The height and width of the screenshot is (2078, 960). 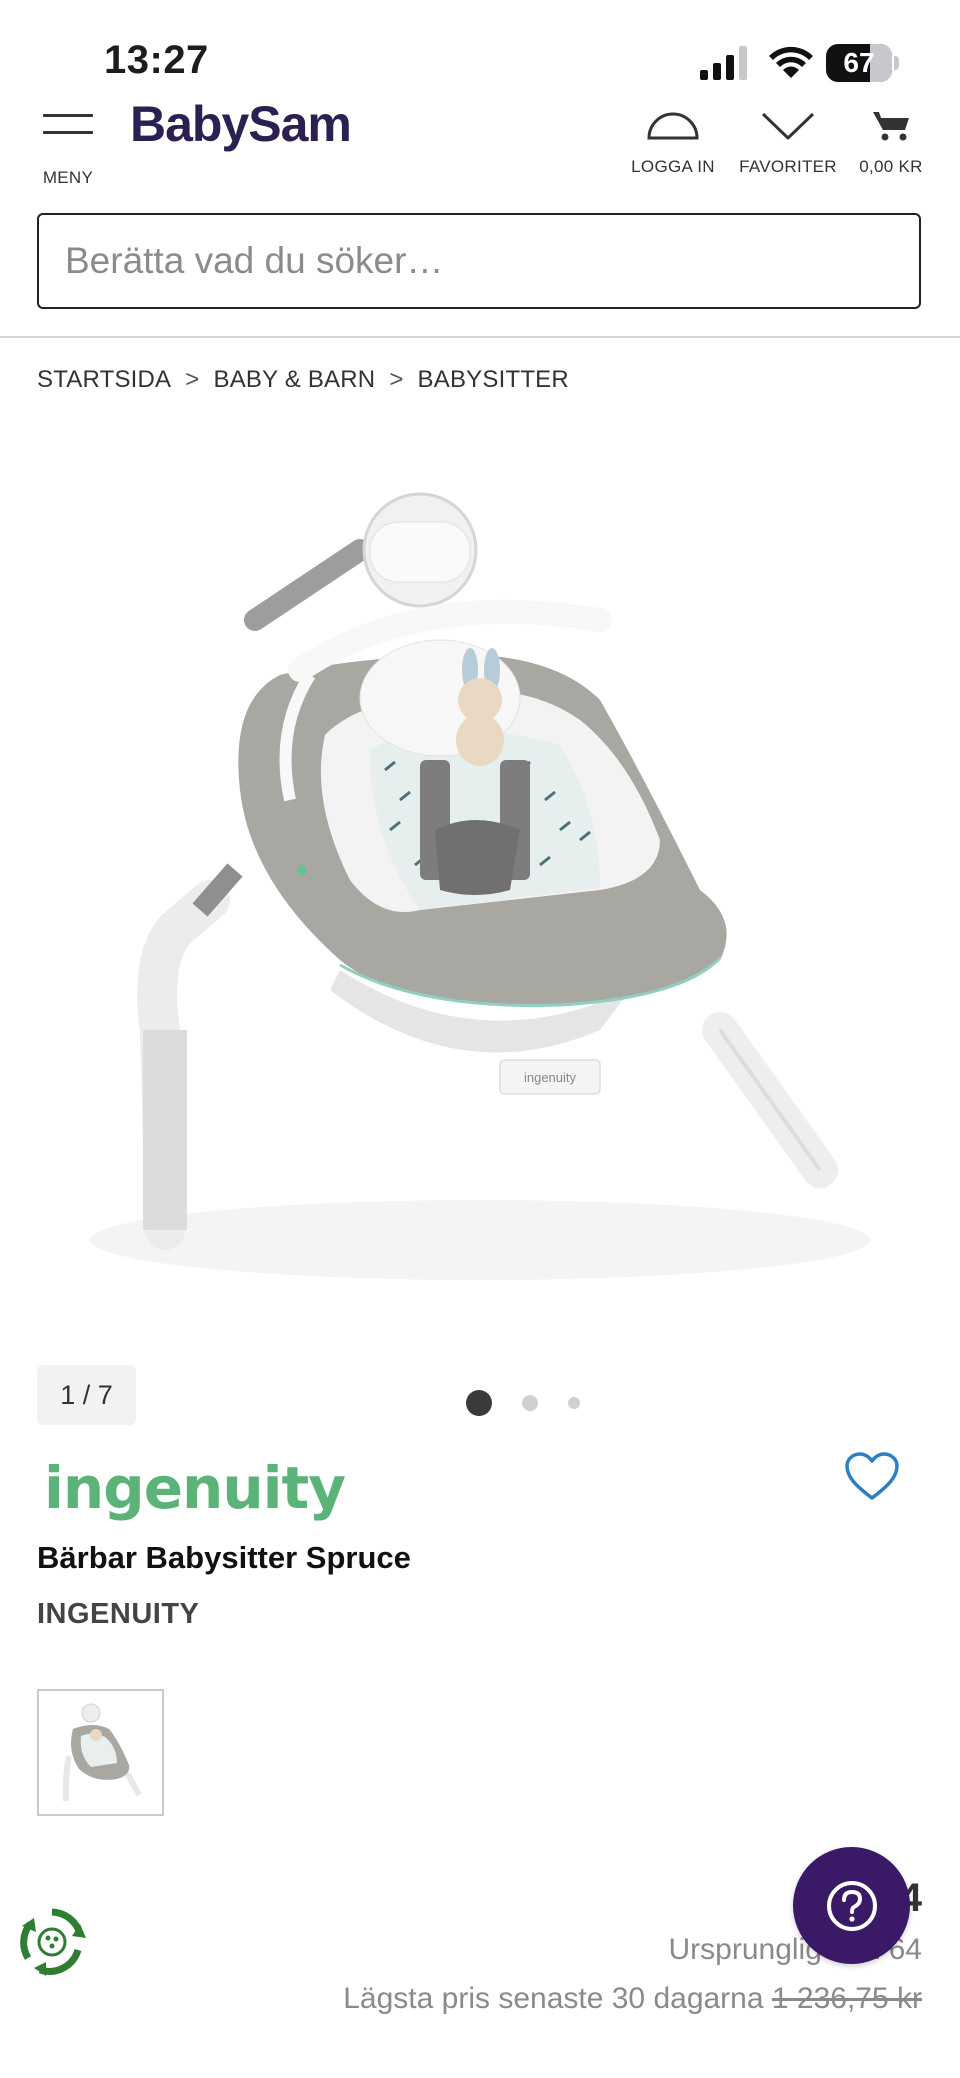 I want to click on help-button, so click(x=851, y=1905).